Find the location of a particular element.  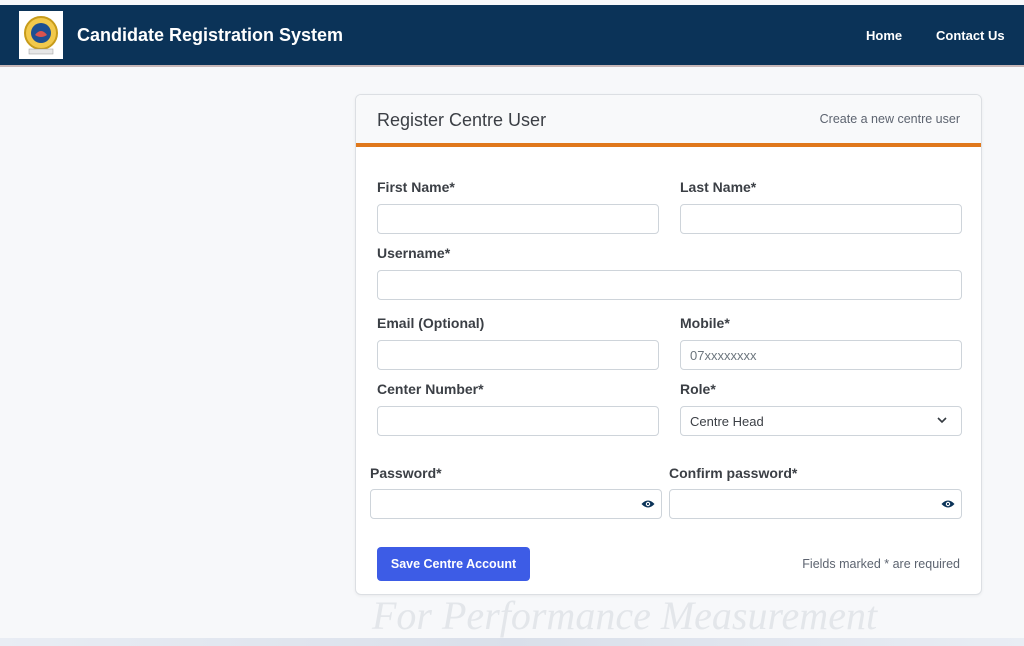

email-label: Email (Optional) is located at coordinates (431, 323).